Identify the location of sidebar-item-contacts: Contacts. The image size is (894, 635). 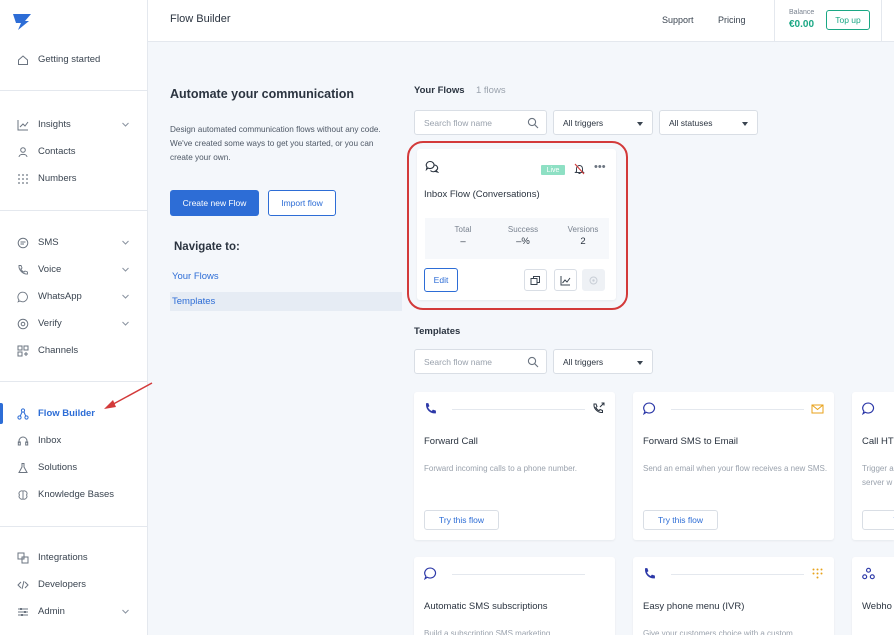
(73, 151).